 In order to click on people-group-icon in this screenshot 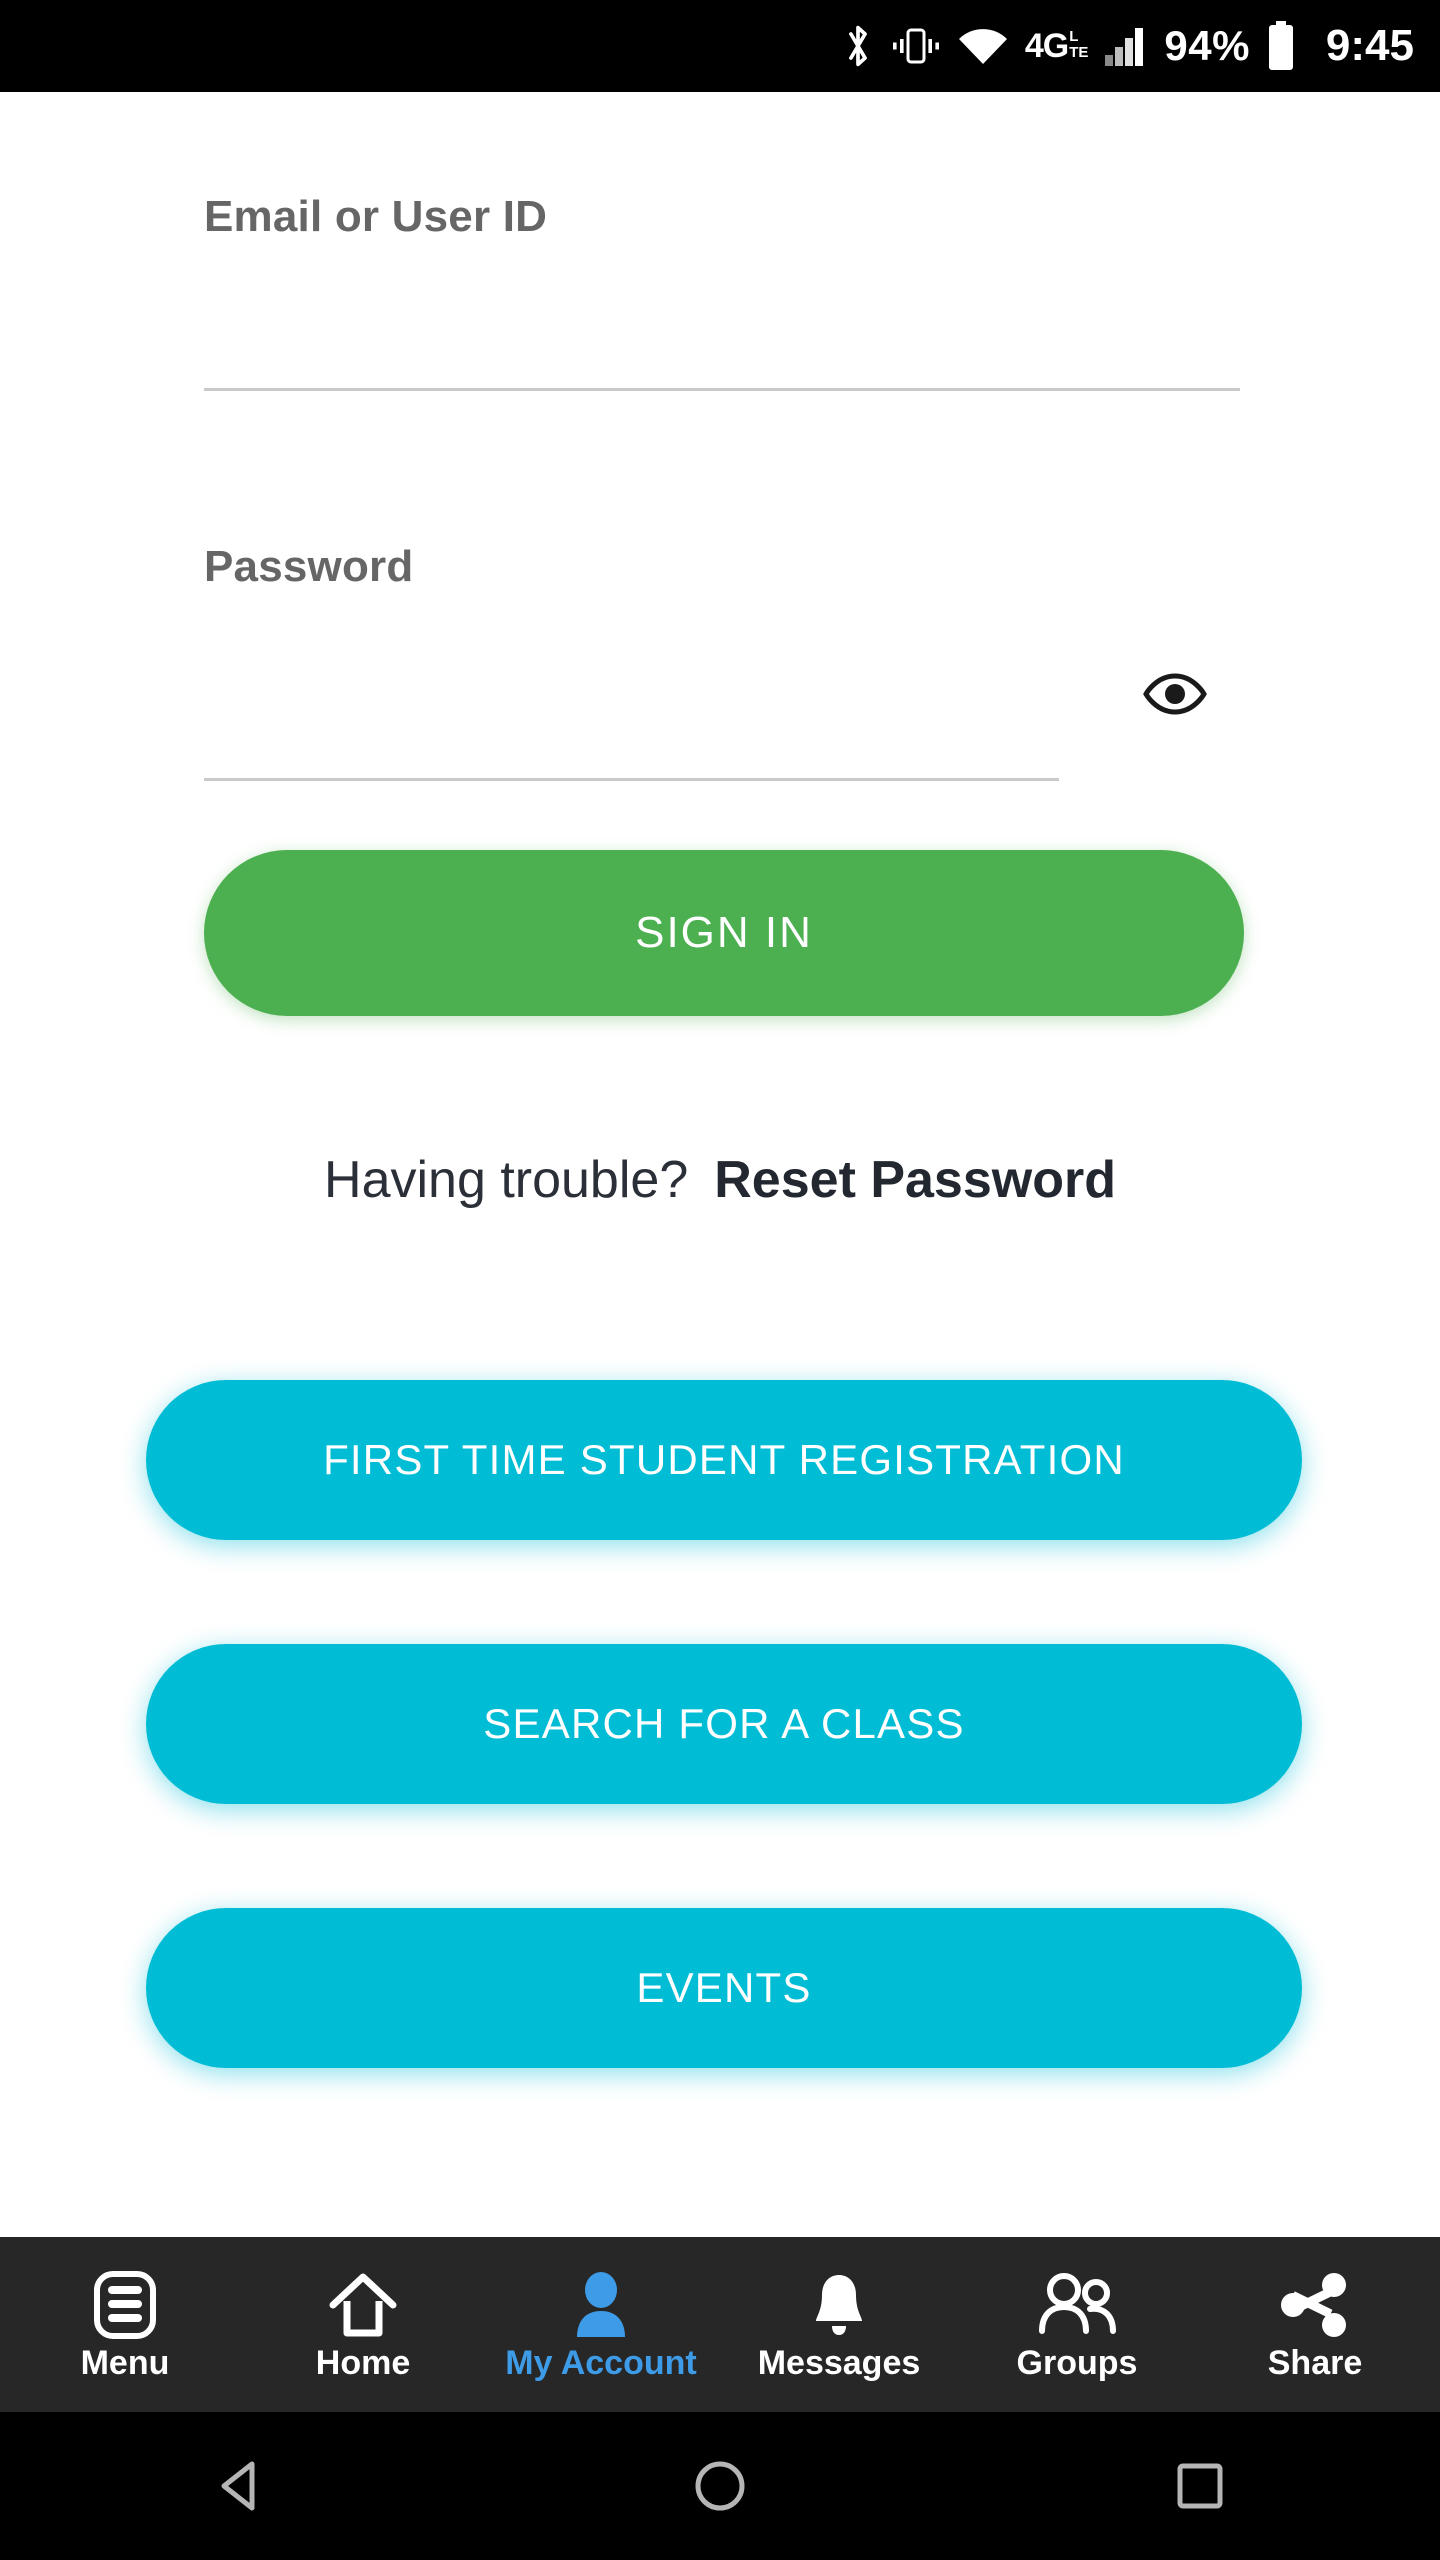, I will do `click(1077, 2305)`.